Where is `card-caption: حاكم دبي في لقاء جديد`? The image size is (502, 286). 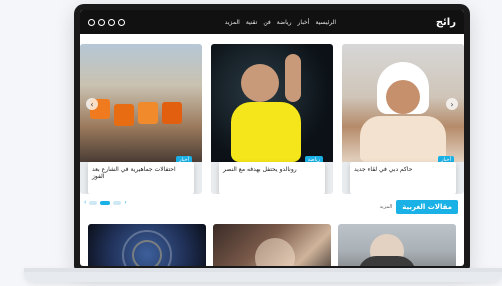
card-caption: حاكم دبي في لقاء جديد is located at coordinates (403, 178).